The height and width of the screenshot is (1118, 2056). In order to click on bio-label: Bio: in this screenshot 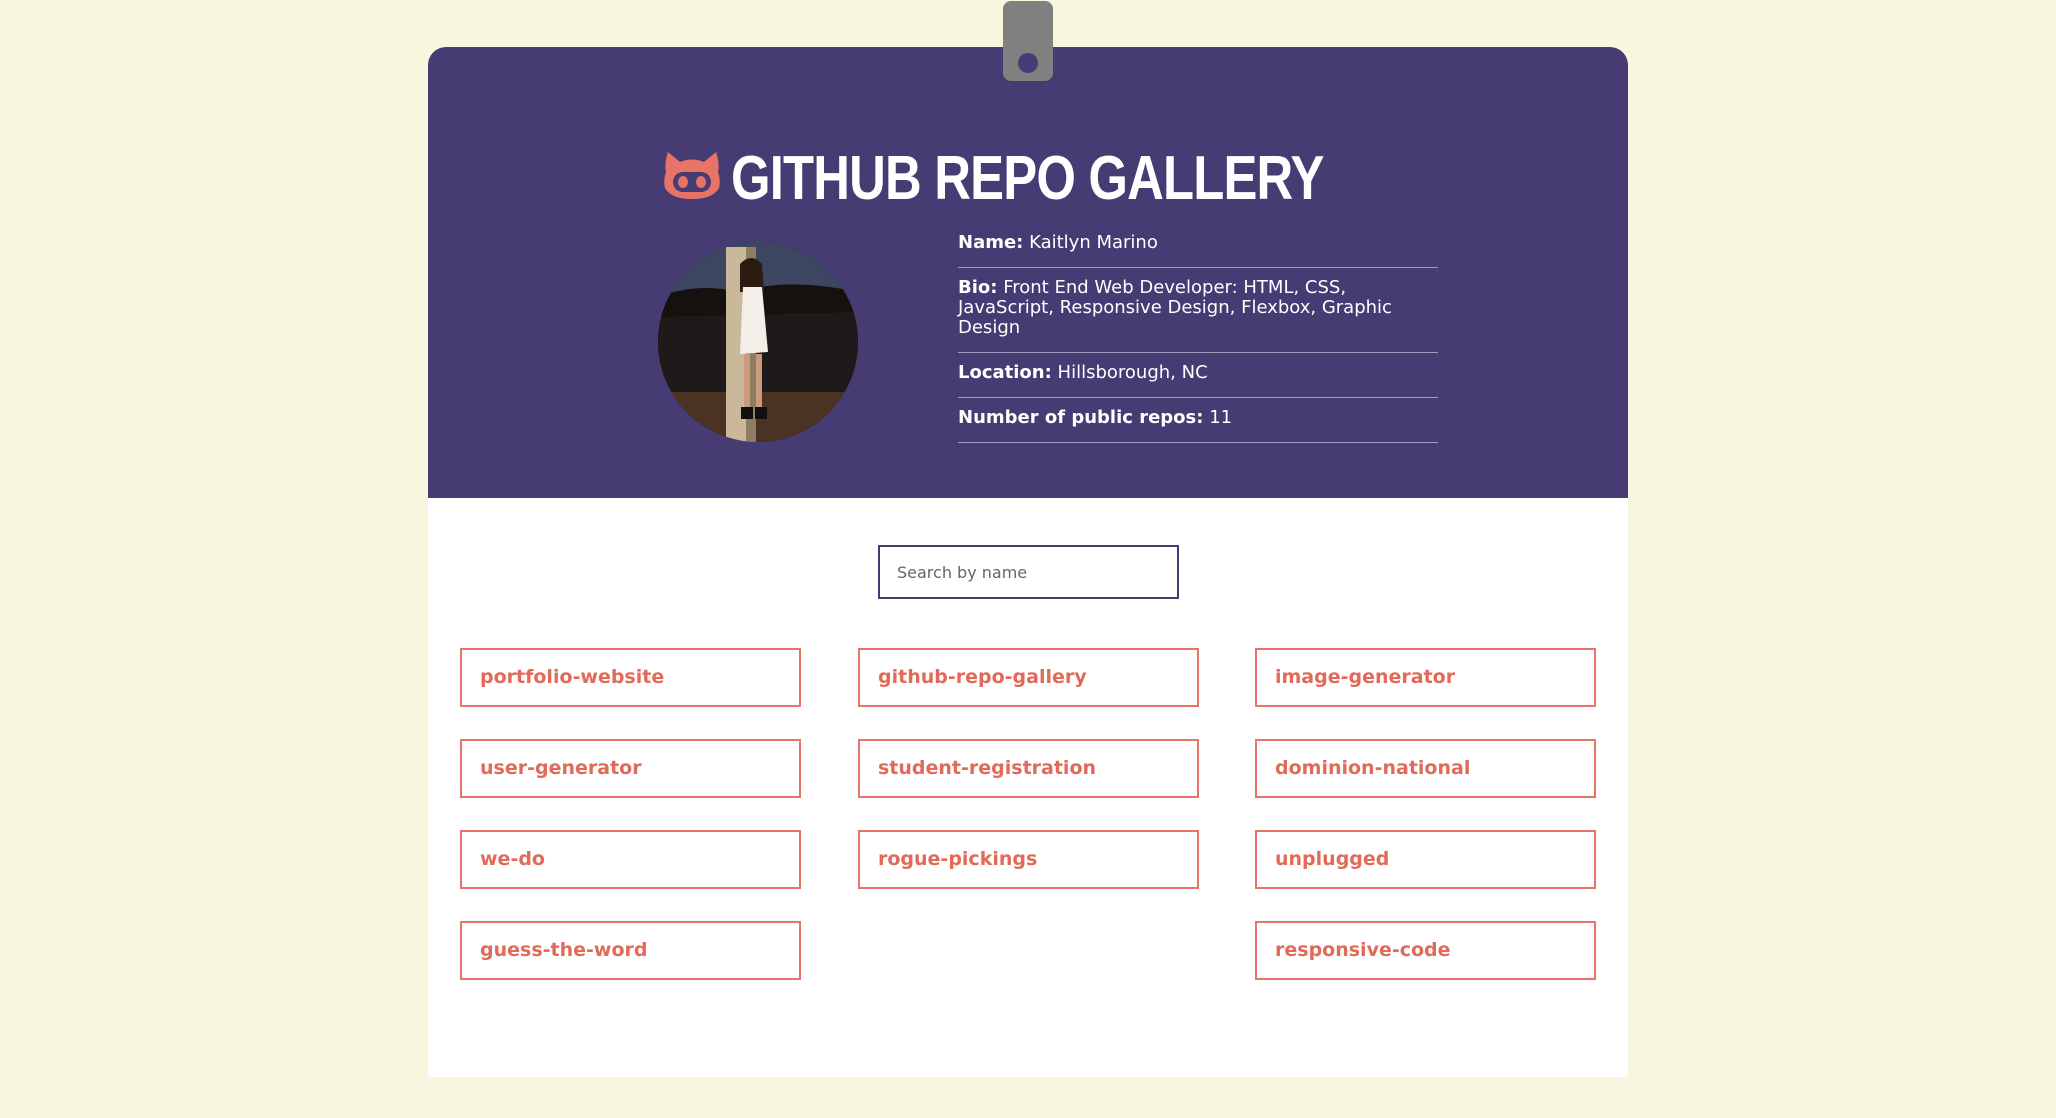, I will do `click(978, 287)`.